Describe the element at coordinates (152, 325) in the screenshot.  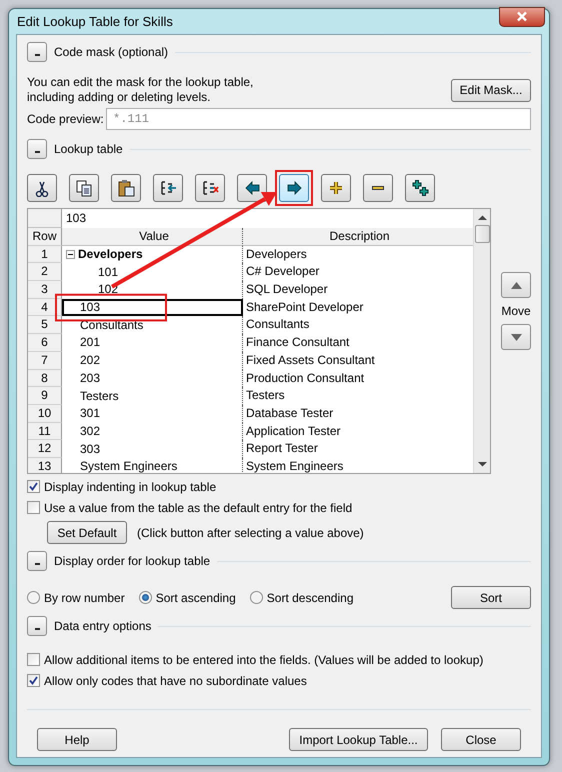
I see `table-cell: Consultants` at that location.